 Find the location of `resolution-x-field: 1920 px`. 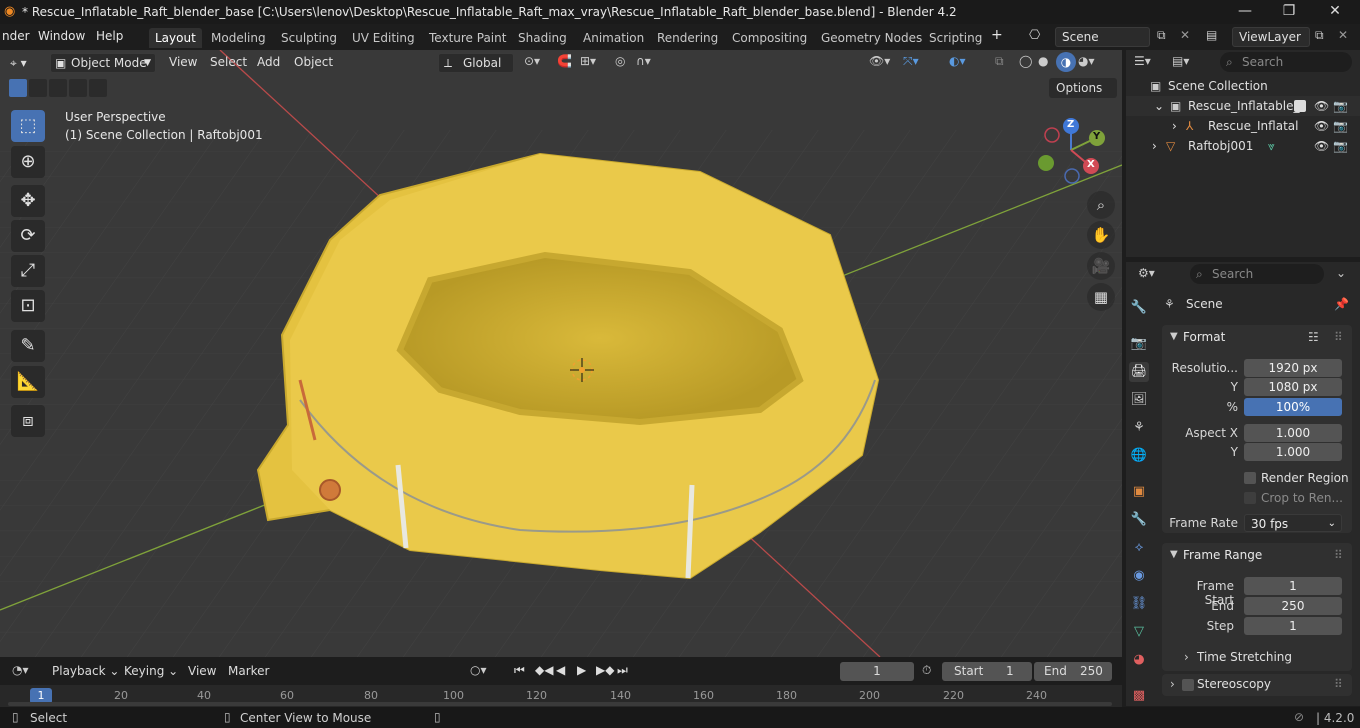

resolution-x-field: 1920 px is located at coordinates (1293, 368).